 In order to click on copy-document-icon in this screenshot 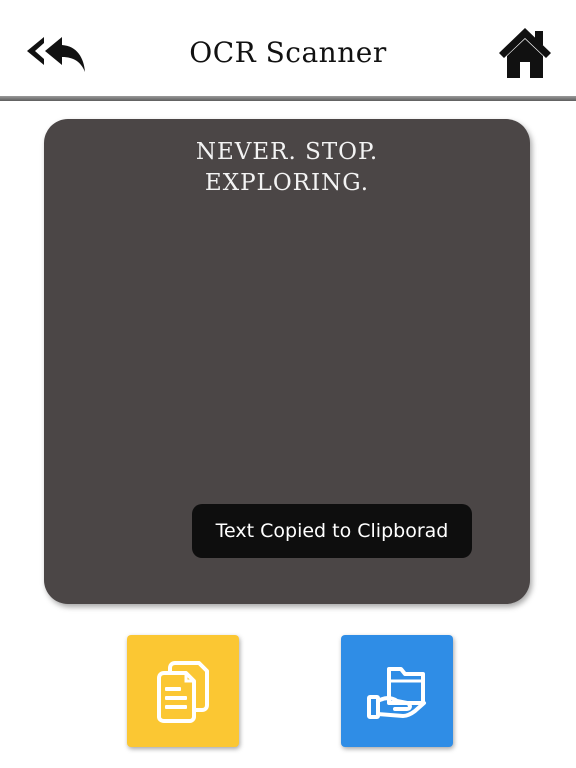, I will do `click(183, 692)`.